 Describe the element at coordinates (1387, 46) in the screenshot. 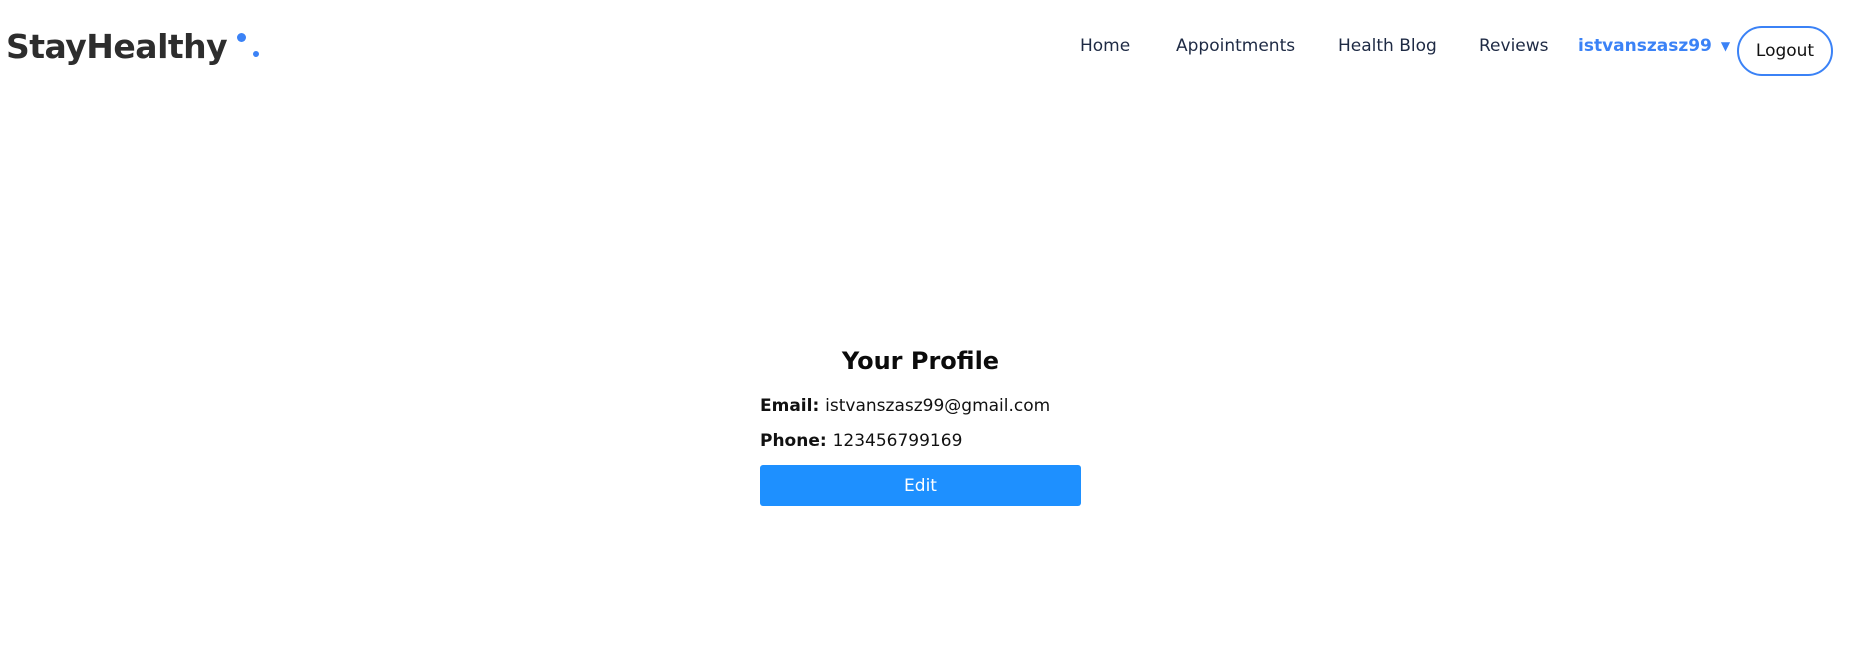

I see `nav-health-blog-link: Health Blog` at that location.